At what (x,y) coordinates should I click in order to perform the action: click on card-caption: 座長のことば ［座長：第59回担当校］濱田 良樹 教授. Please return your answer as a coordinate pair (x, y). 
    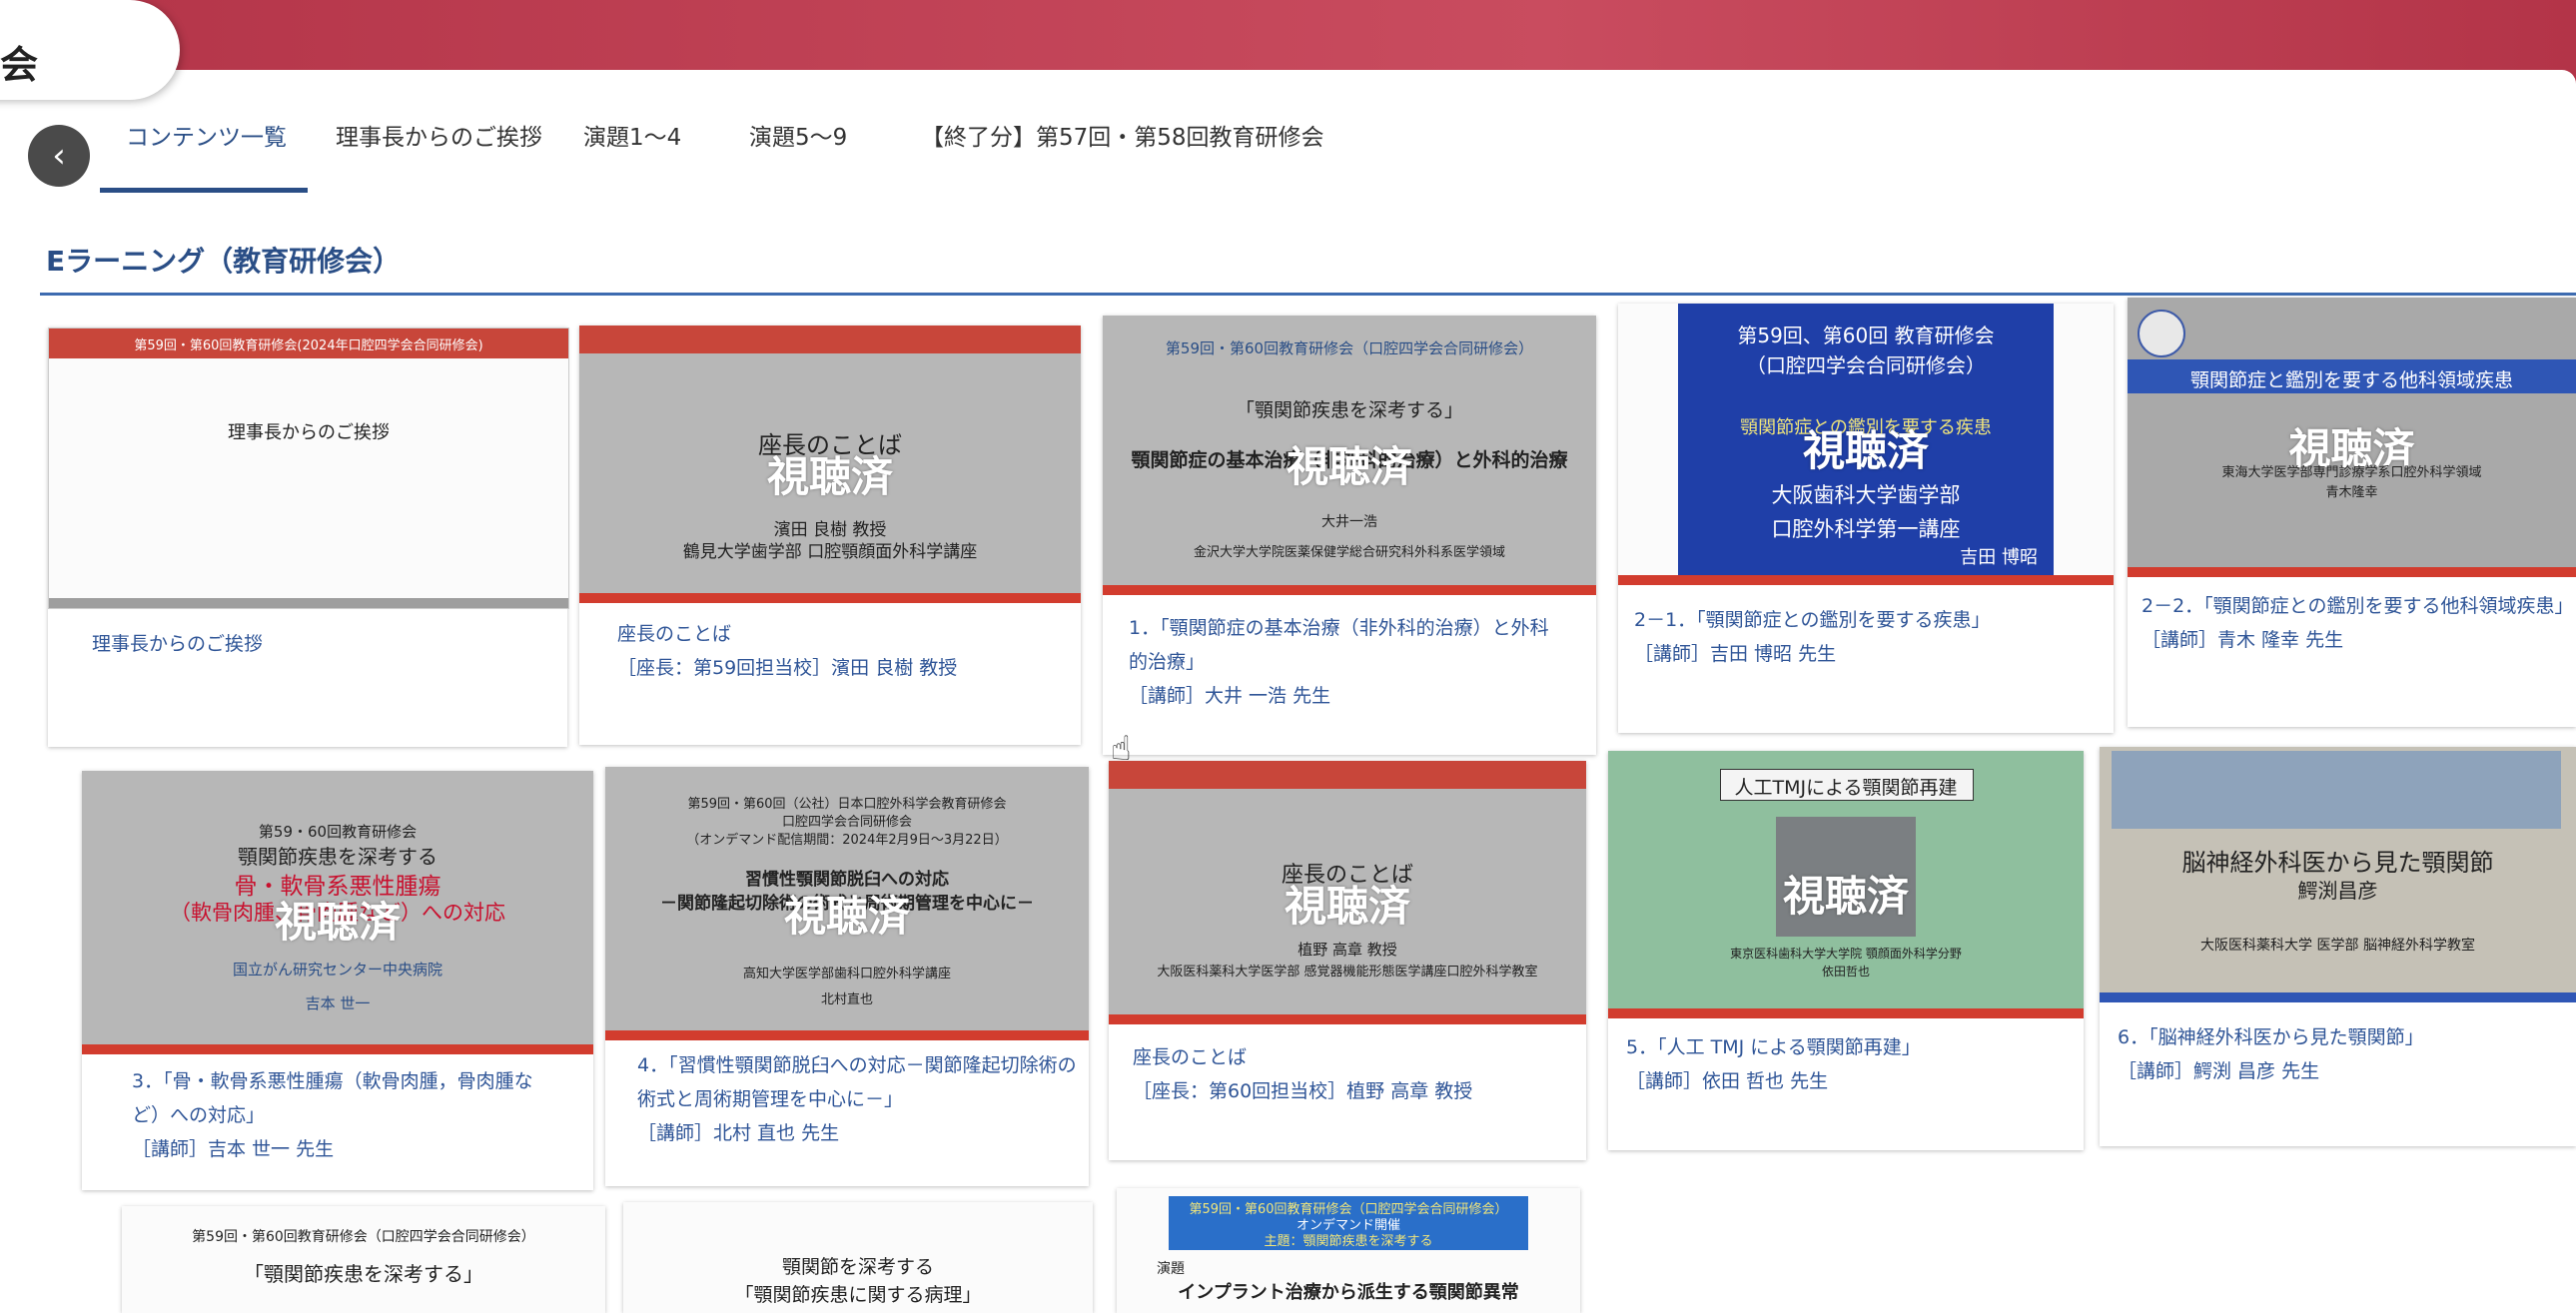
    Looking at the image, I should click on (842, 651).